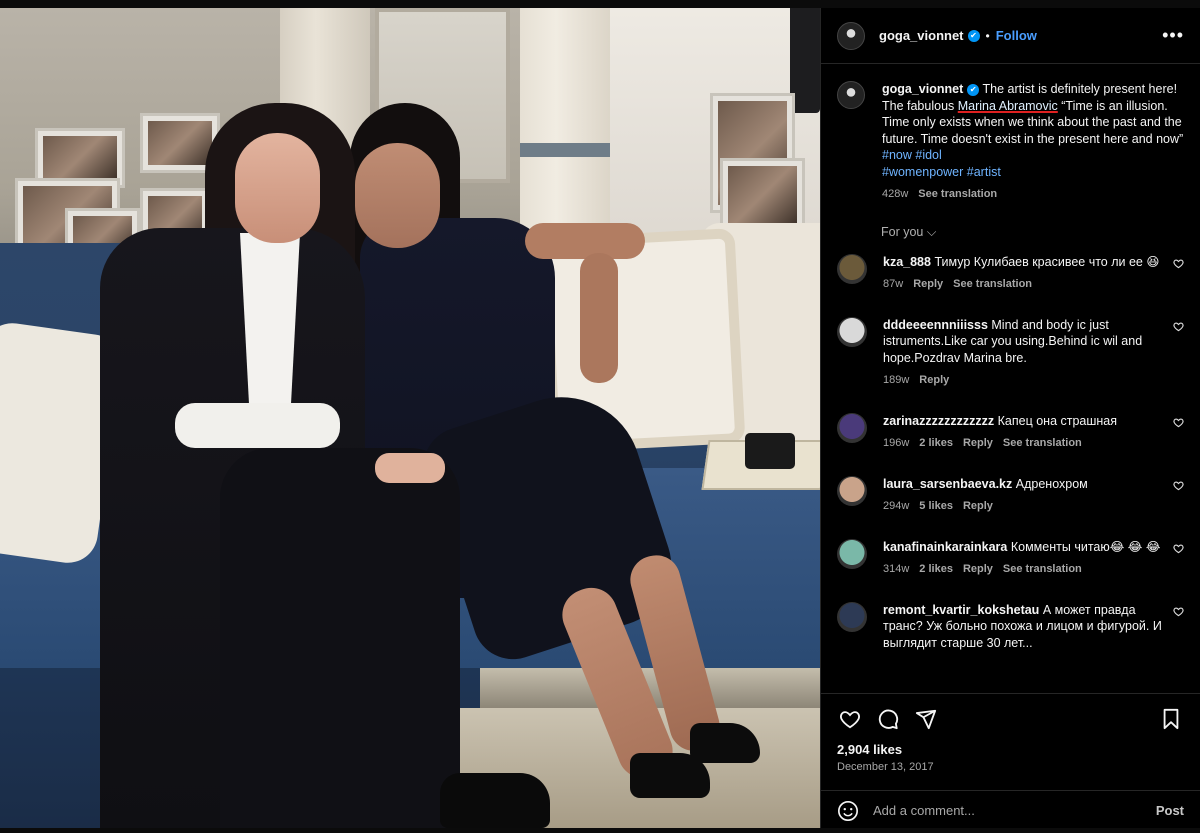 Image resolution: width=1200 pixels, height=833 pixels. Describe the element at coordinates (922, 89) in the screenshot. I see `caption-username: goga_vionnet` at that location.